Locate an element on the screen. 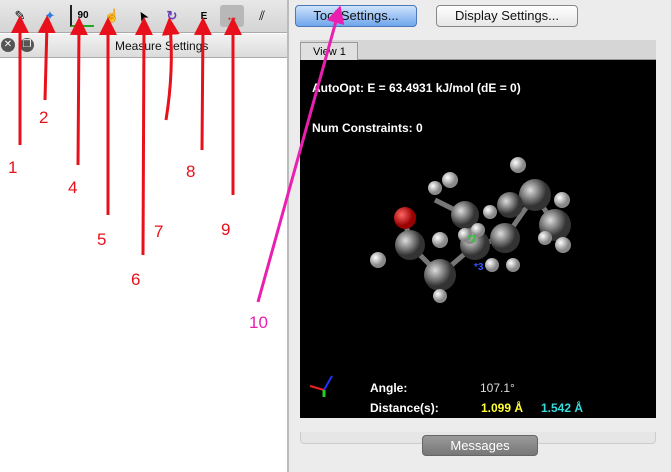 Image resolution: width=671 pixels, height=472 pixels. atom-label-3: *3 is located at coordinates (479, 267).